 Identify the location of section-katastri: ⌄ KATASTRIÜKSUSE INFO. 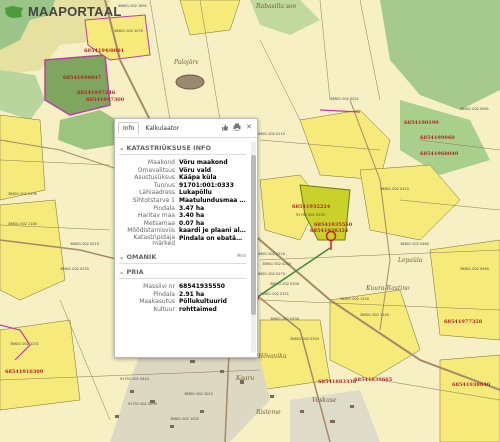
(182, 149).